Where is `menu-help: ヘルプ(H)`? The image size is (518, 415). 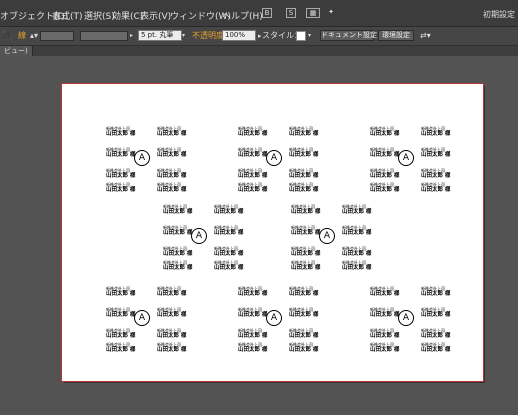 menu-help: ヘルプ(H) is located at coordinates (242, 15).